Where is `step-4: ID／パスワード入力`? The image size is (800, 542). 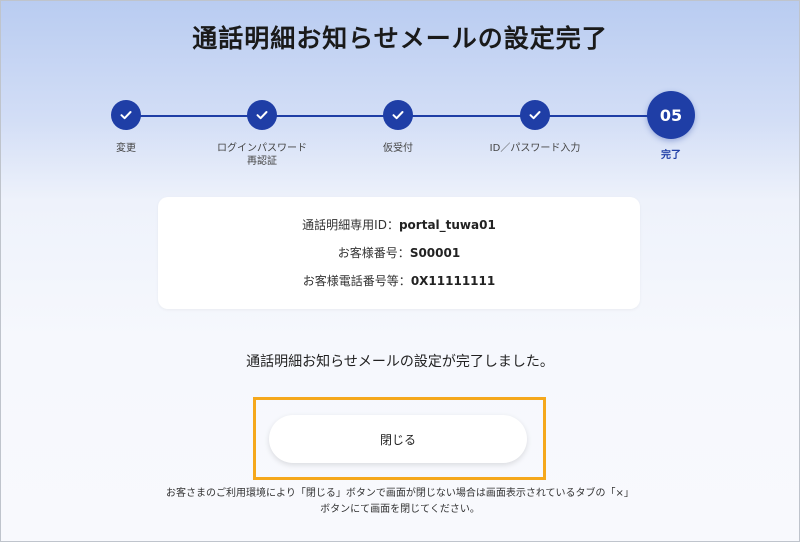 step-4: ID／パスワード入力 is located at coordinates (535, 127).